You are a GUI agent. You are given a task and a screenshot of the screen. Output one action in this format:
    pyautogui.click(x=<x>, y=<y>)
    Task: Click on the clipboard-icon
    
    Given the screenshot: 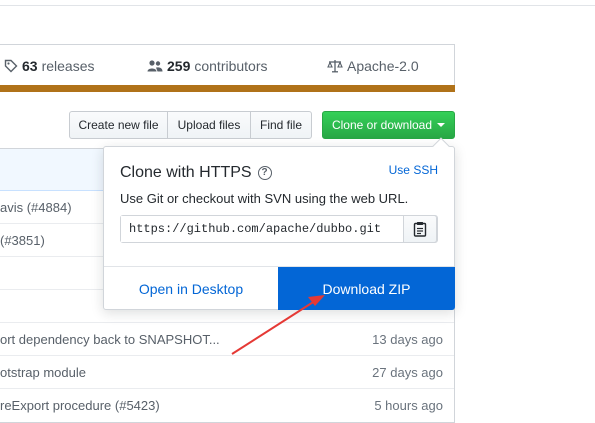 What is the action you would take?
    pyautogui.click(x=420, y=229)
    